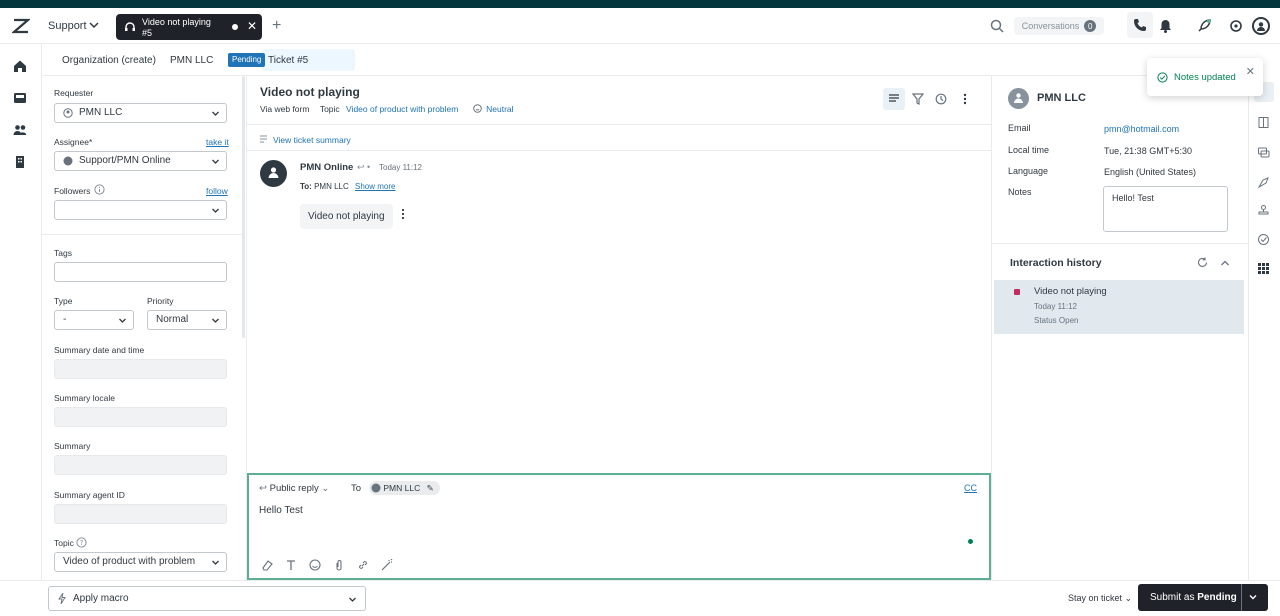 This screenshot has height=616, width=1280. I want to click on tab-subtitle: #5, so click(147, 33).